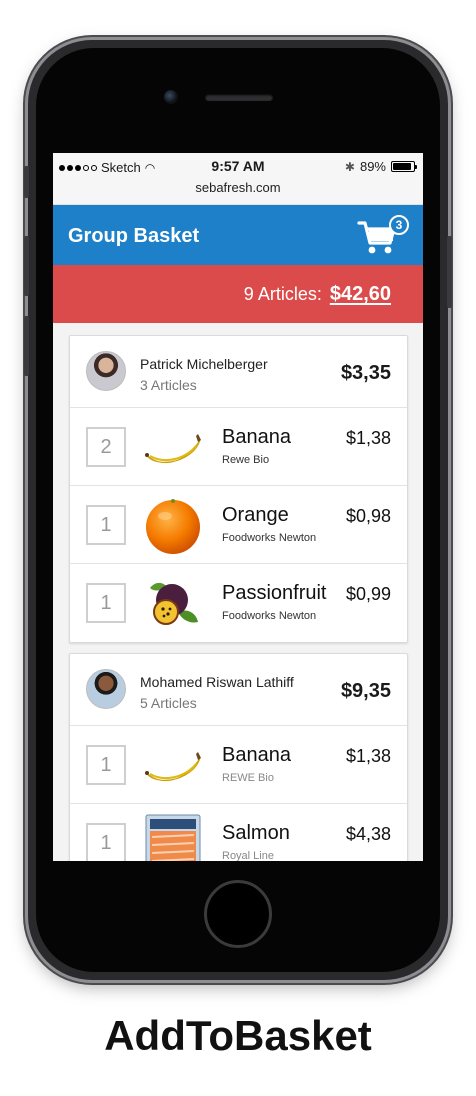 The height and width of the screenshot is (1096, 476). What do you see at coordinates (26, 182) in the screenshot?
I see `mute-switch` at bounding box center [26, 182].